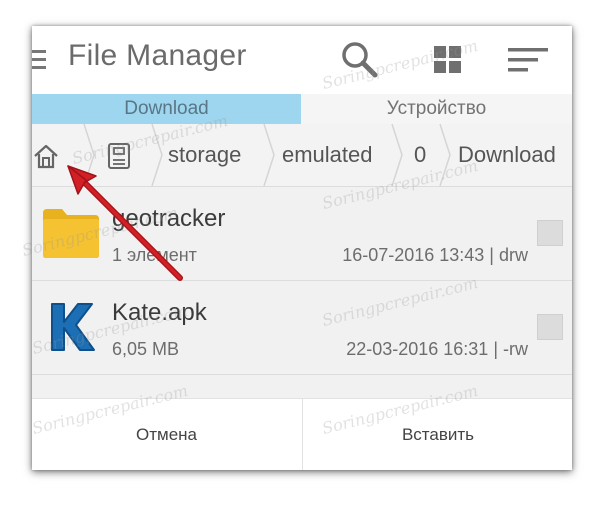  Describe the element at coordinates (507, 155) in the screenshot. I see `breadcrumb-item-download: Download` at that location.